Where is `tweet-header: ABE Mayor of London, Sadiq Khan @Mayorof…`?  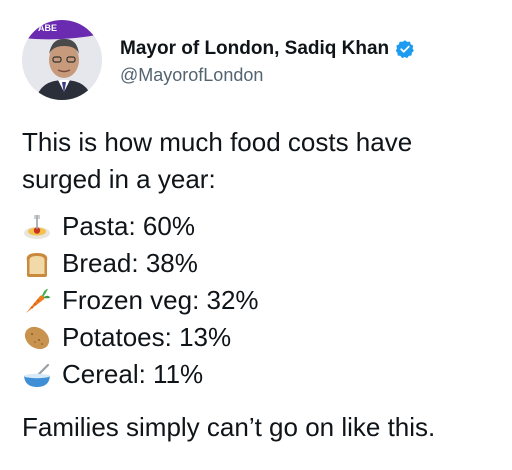
tweet-header: ABE Mayor of London, Sadiq Khan @Mayorof… is located at coordinates (218, 60).